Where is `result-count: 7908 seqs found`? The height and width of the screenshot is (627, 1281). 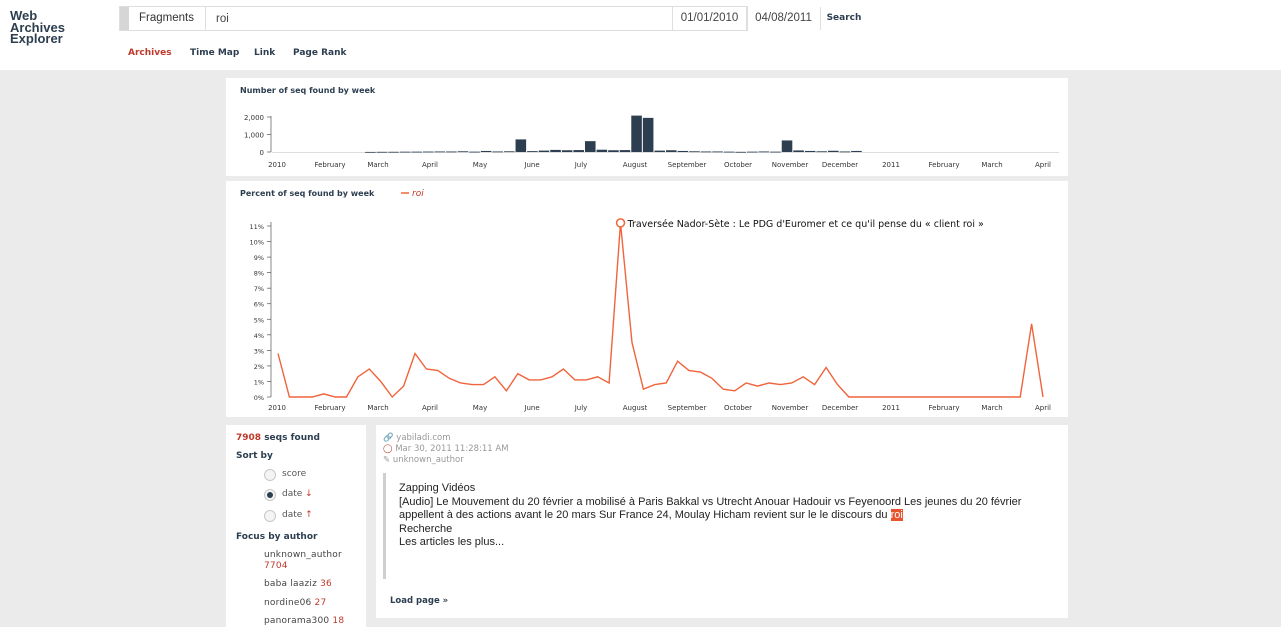
result-count: 7908 seqs found is located at coordinates (278, 438).